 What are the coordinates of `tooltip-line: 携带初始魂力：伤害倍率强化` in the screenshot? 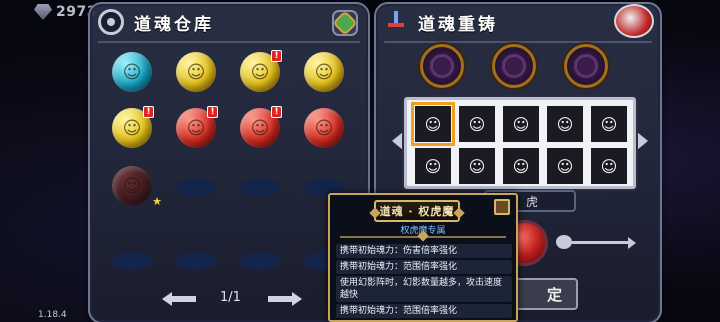 It's located at (424, 251).